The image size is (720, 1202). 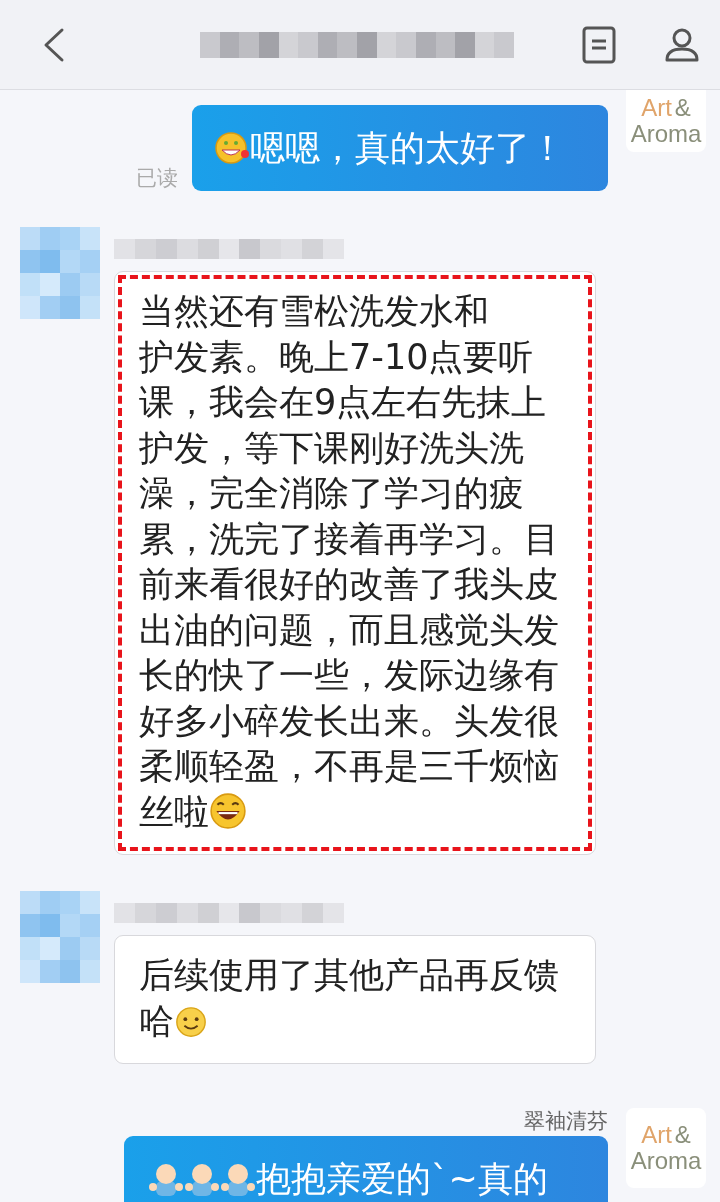 I want to click on laughing-face-icon, so click(x=228, y=810).